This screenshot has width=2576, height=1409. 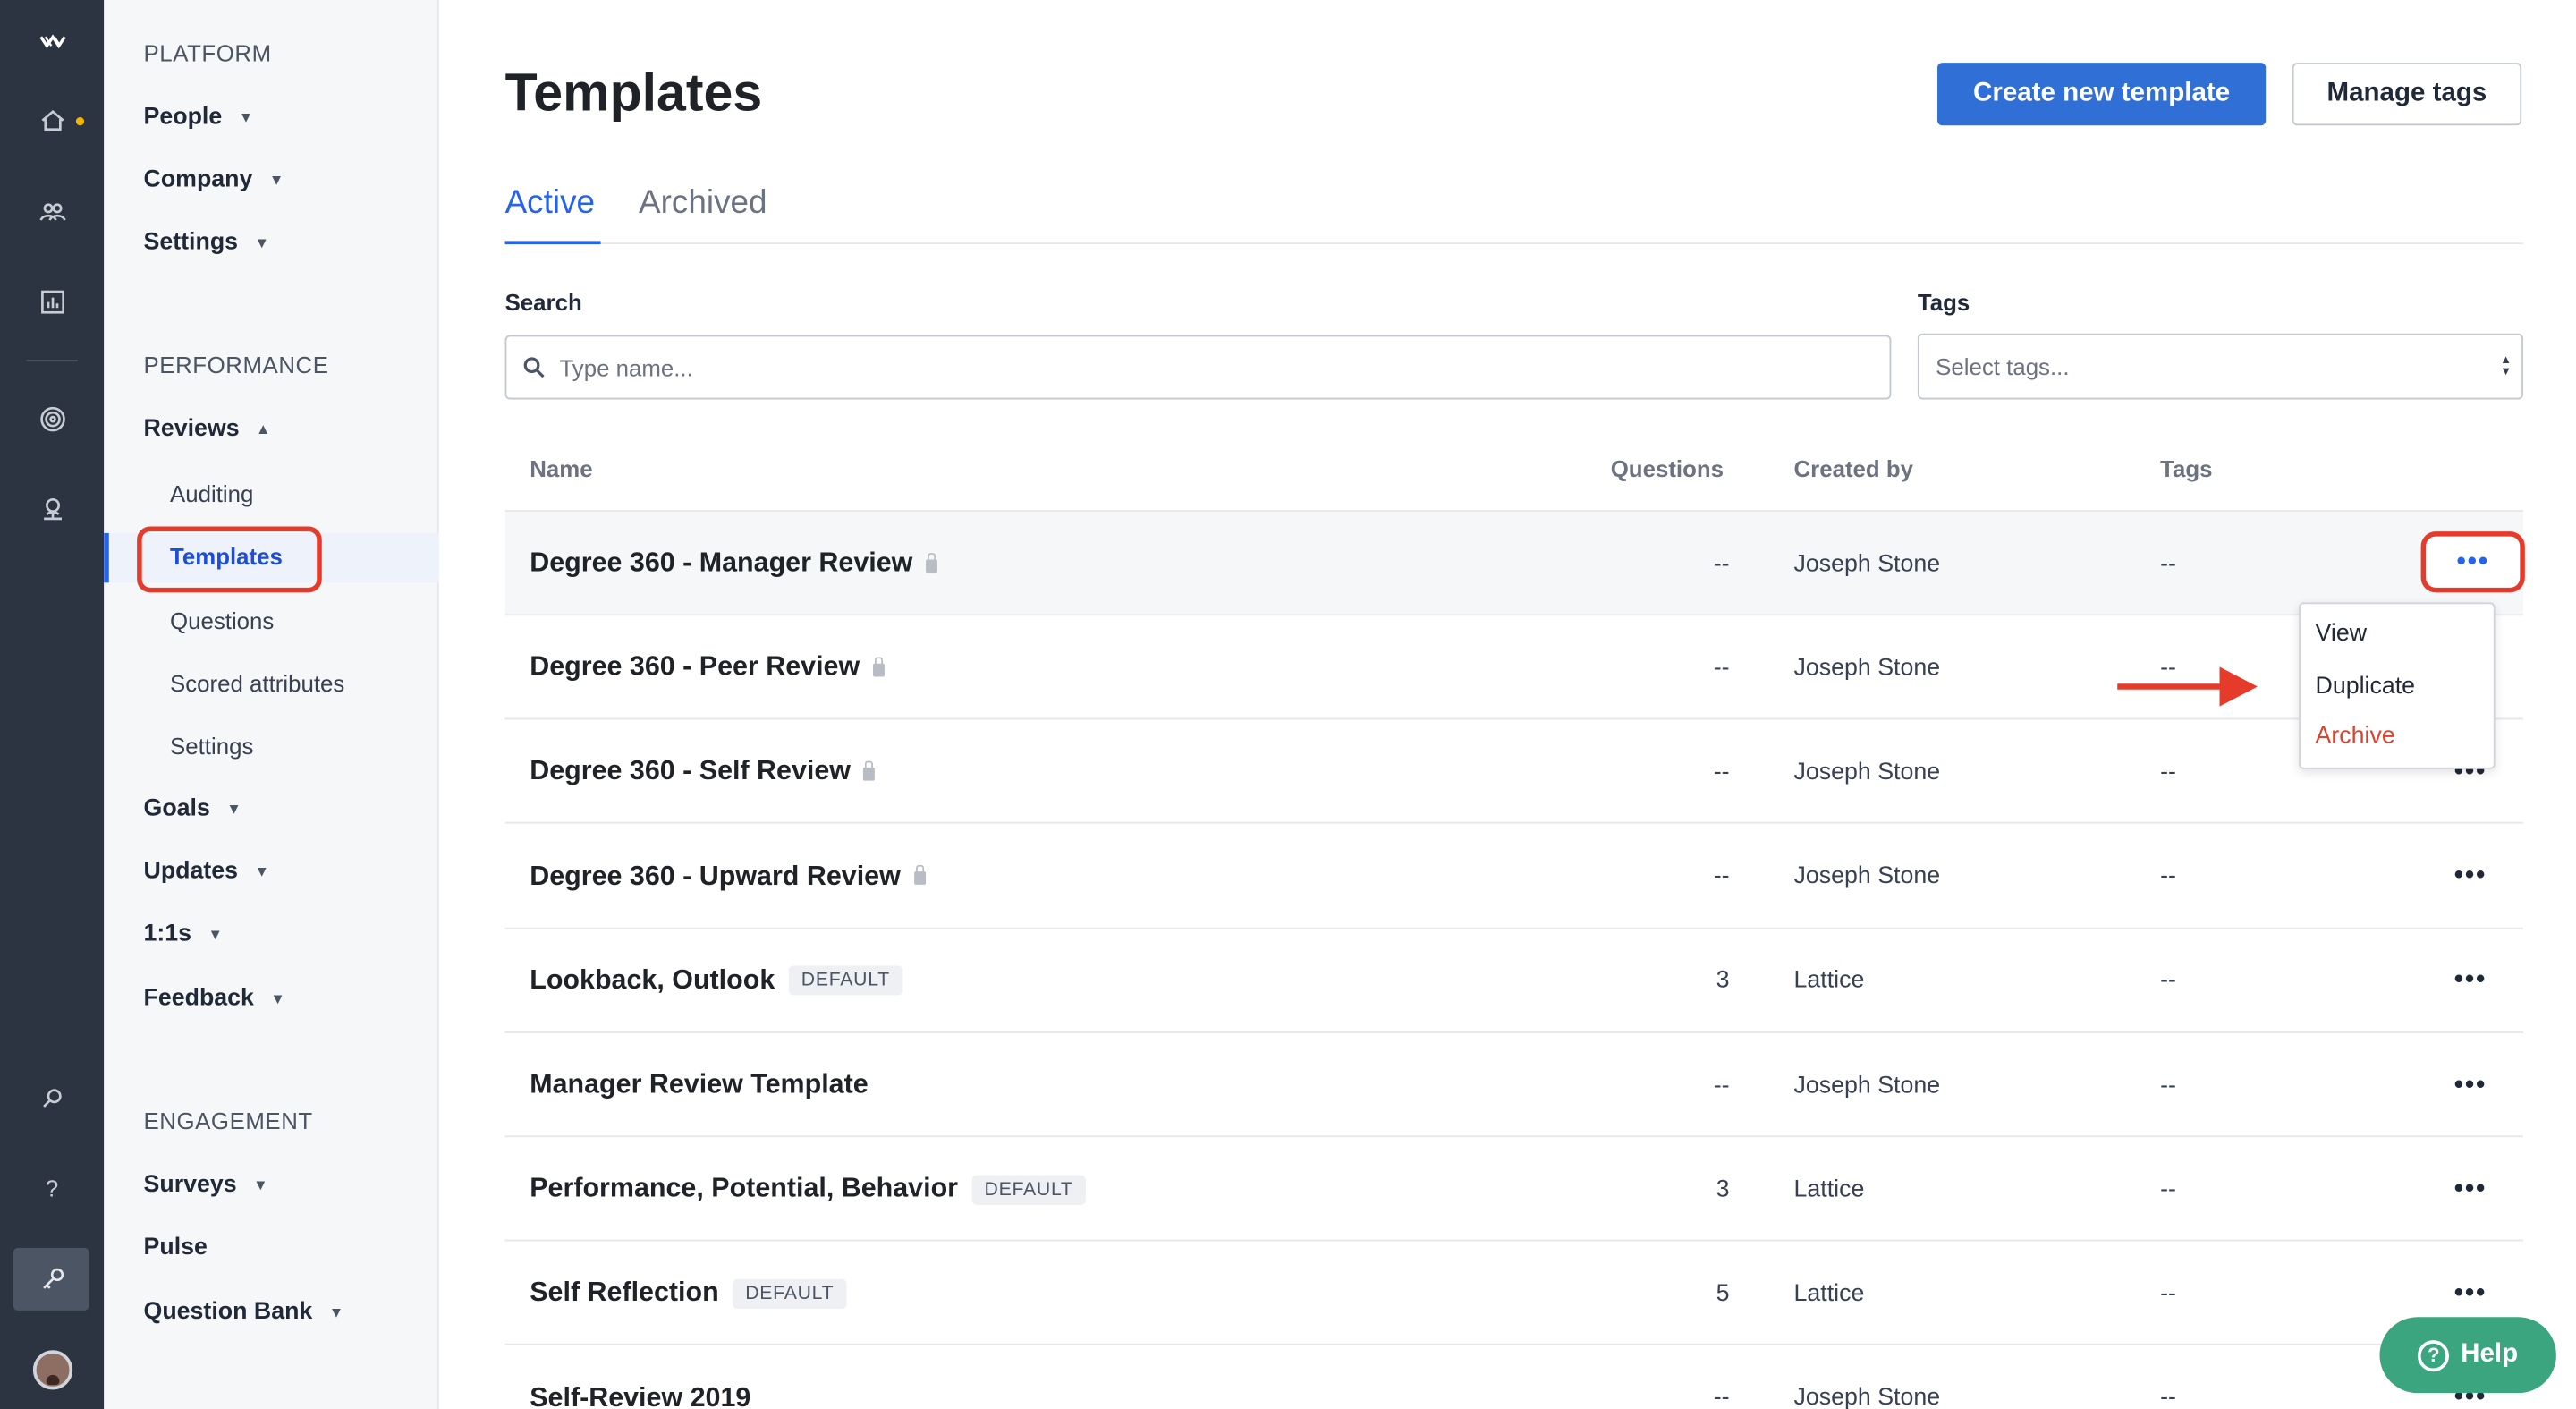 I want to click on template-name-cell: Degree 360 - Manager Review, so click(x=734, y=563).